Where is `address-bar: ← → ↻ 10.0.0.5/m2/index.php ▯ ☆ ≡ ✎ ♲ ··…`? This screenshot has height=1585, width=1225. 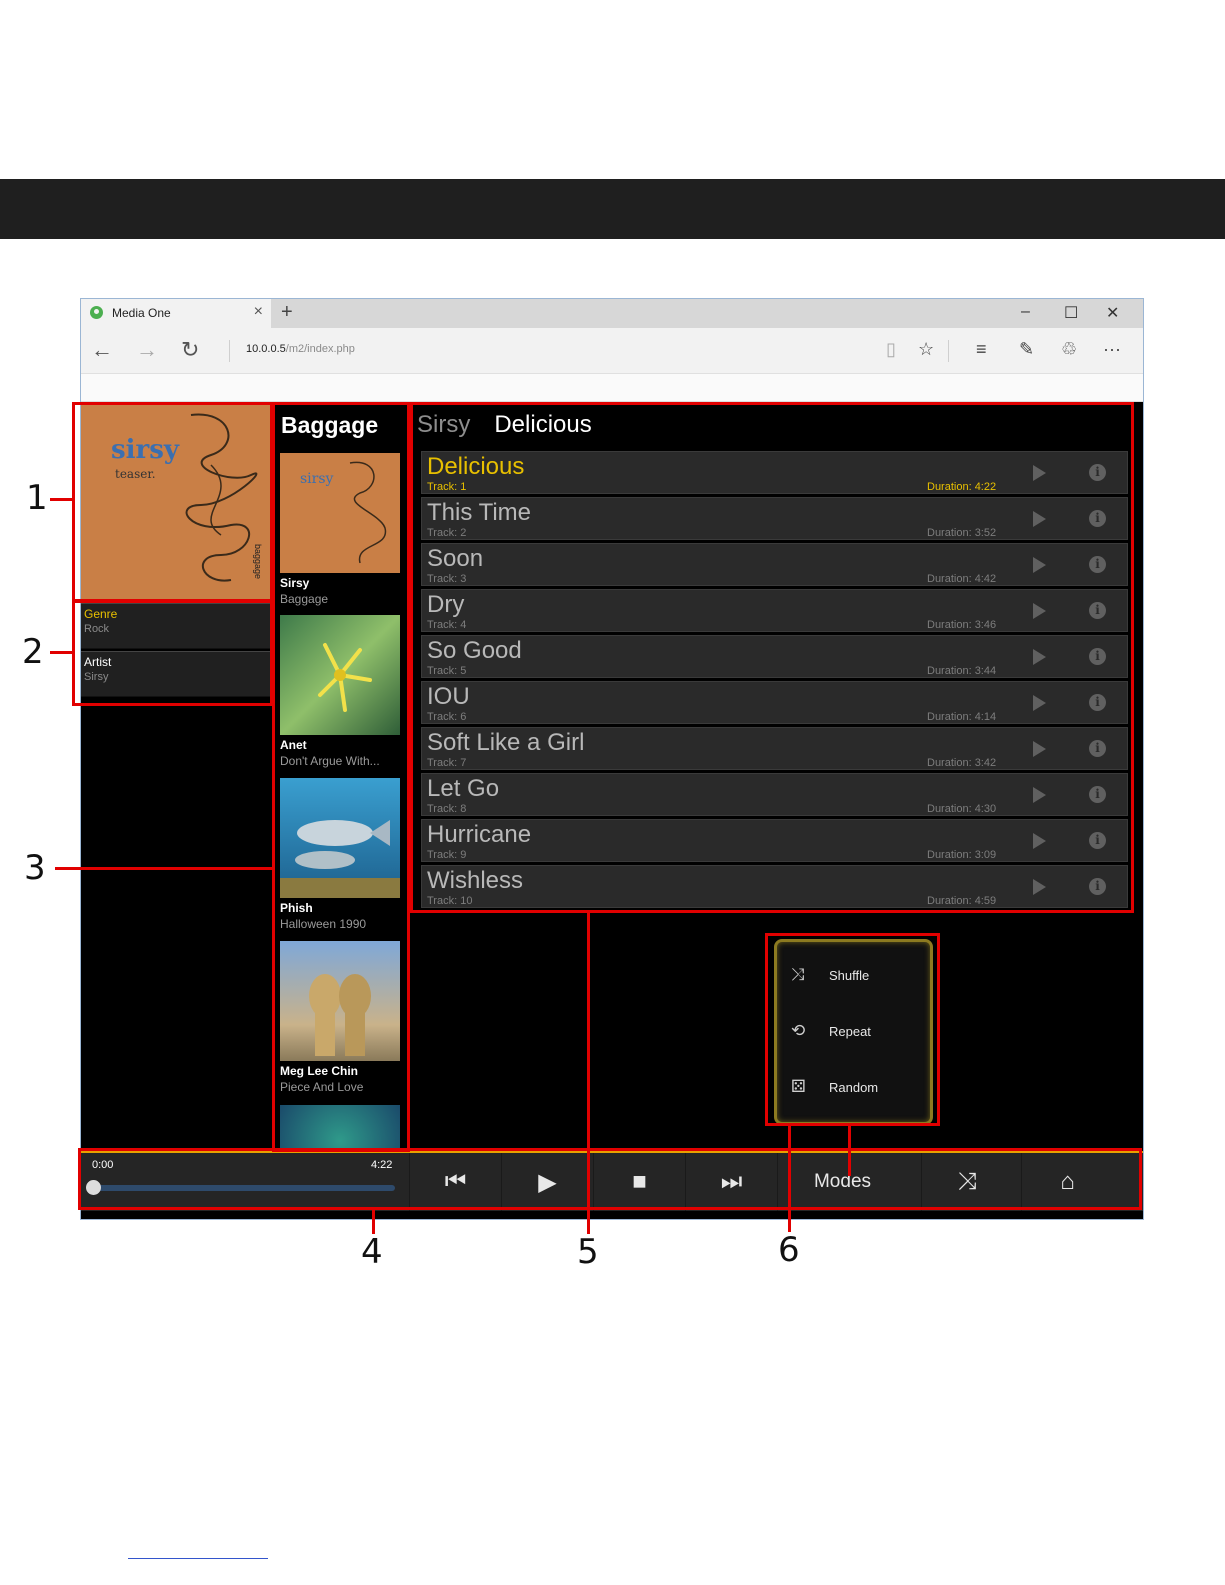
address-bar: ← → ↻ 10.0.0.5/m2/index.php ▯ ☆ ≡ ✎ ♲ ··… is located at coordinates (612, 351).